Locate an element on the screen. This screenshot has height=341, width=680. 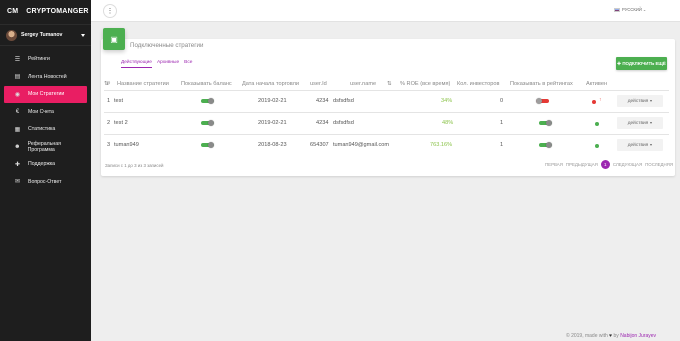
sidebar-item-label: Реферальная Программа is located at coordinates (44, 146).